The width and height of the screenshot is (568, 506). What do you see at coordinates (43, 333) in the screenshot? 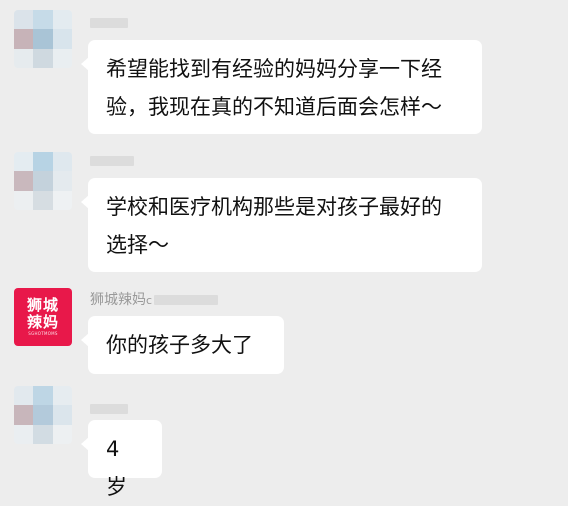
I see `brand-logo-small: SGHOTMOMS` at bounding box center [43, 333].